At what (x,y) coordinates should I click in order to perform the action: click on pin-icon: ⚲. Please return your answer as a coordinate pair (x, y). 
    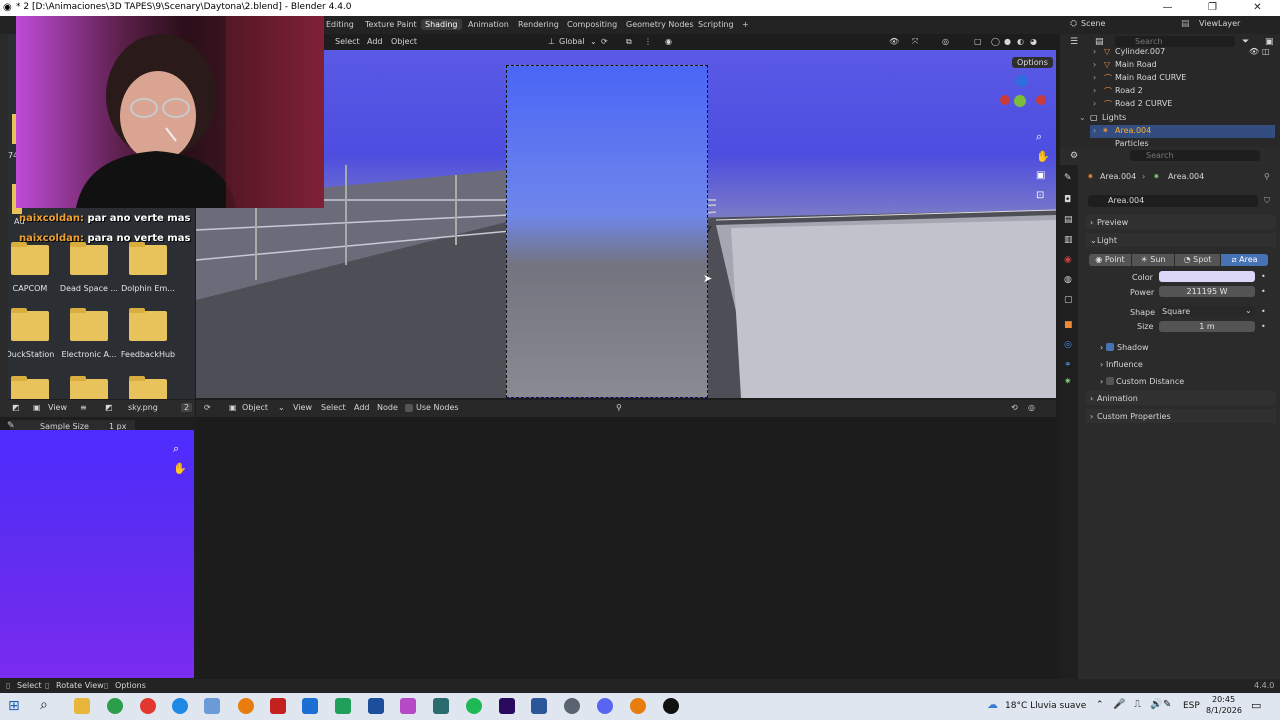
    Looking at the image, I should click on (619, 407).